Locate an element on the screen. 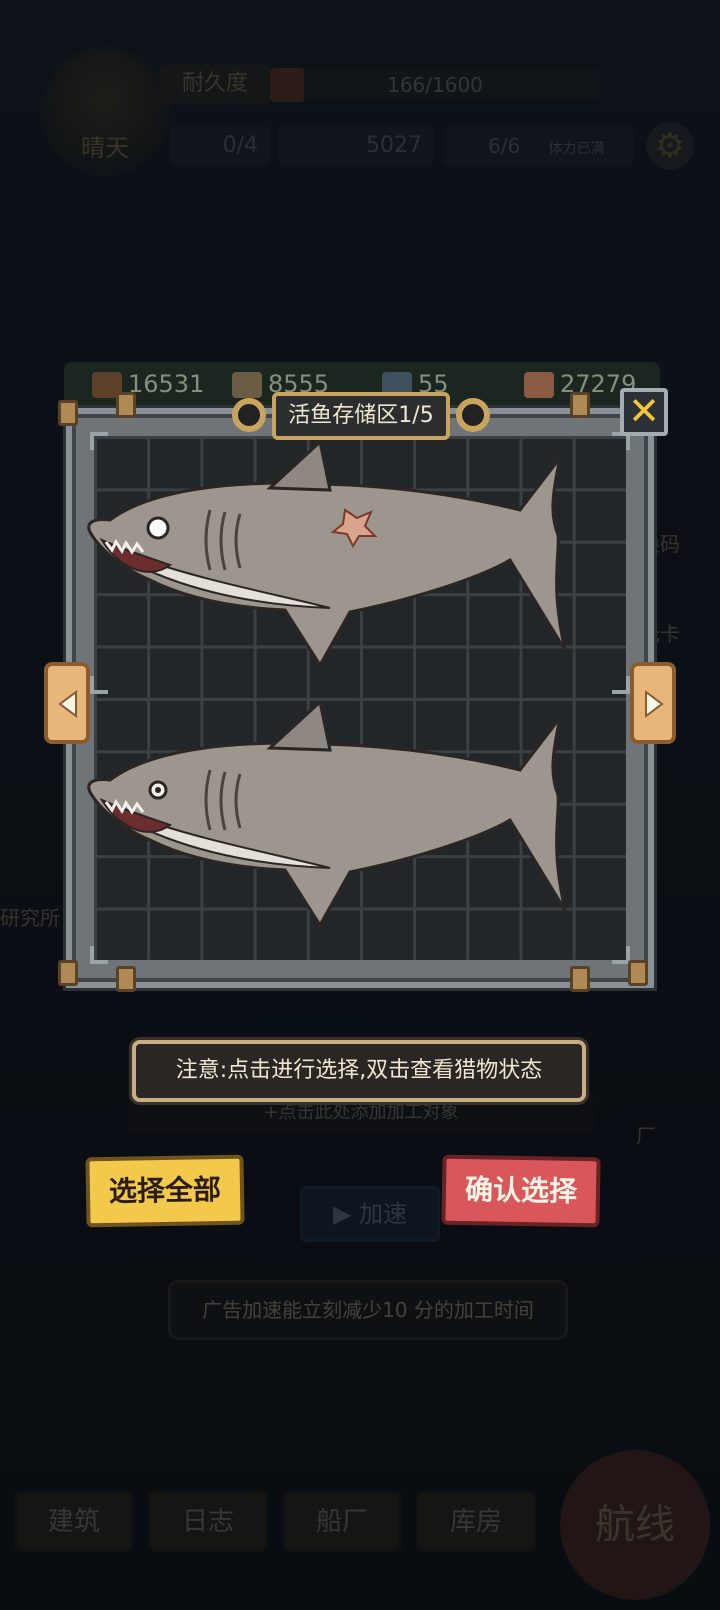 The height and width of the screenshot is (1610, 720). bottom-nav: 建筑 日志 船厂 库房 航线 is located at coordinates (360, 1530).